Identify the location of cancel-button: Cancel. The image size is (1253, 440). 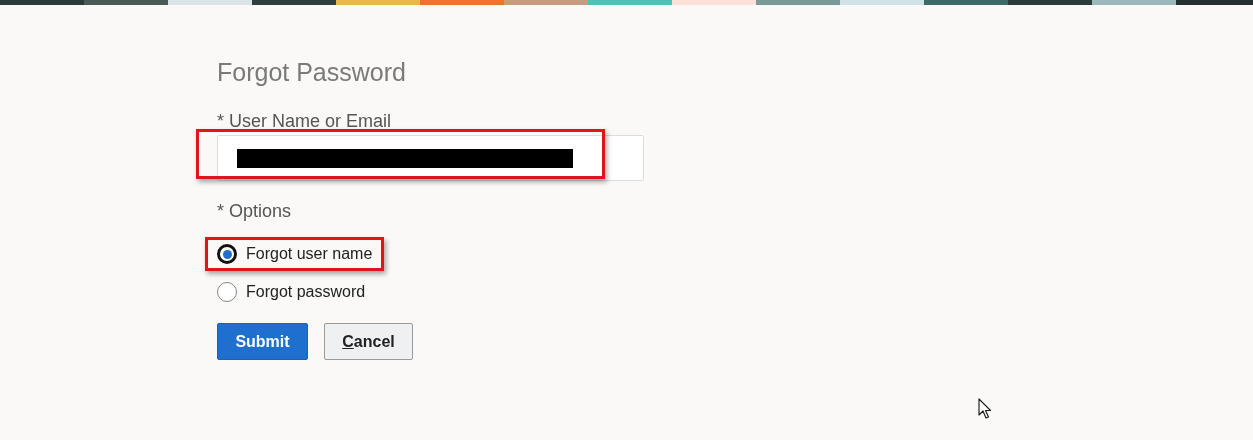
(368, 341).